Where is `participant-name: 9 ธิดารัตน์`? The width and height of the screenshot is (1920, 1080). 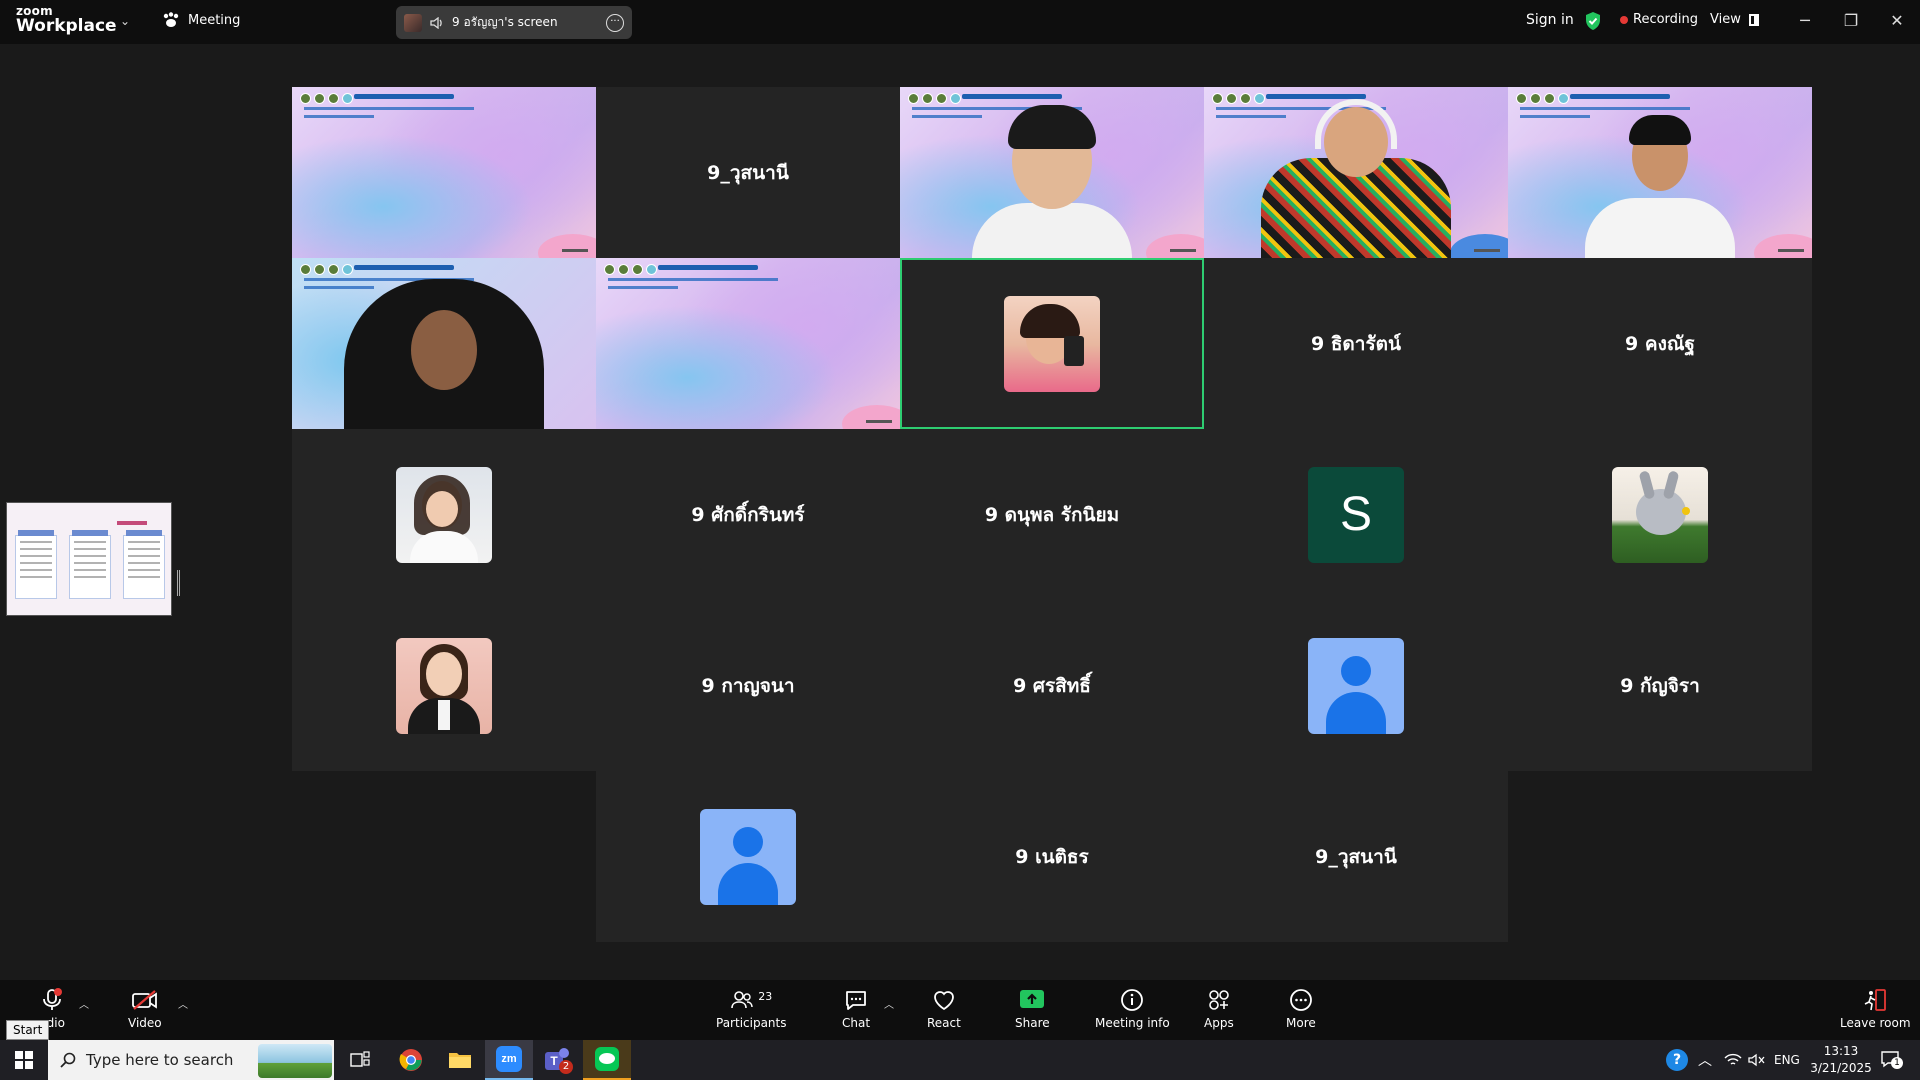
participant-name: 9 ธิดารัตน์ is located at coordinates (1356, 343).